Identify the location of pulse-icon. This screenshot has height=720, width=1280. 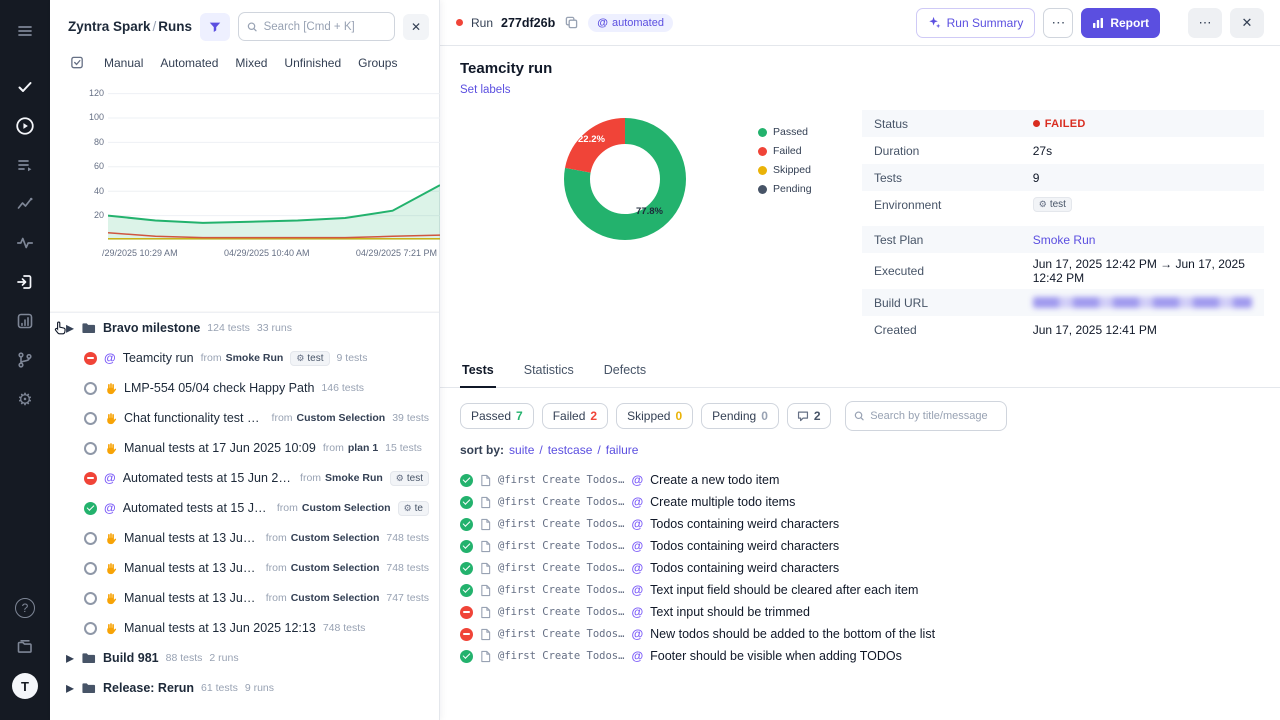
(25, 243).